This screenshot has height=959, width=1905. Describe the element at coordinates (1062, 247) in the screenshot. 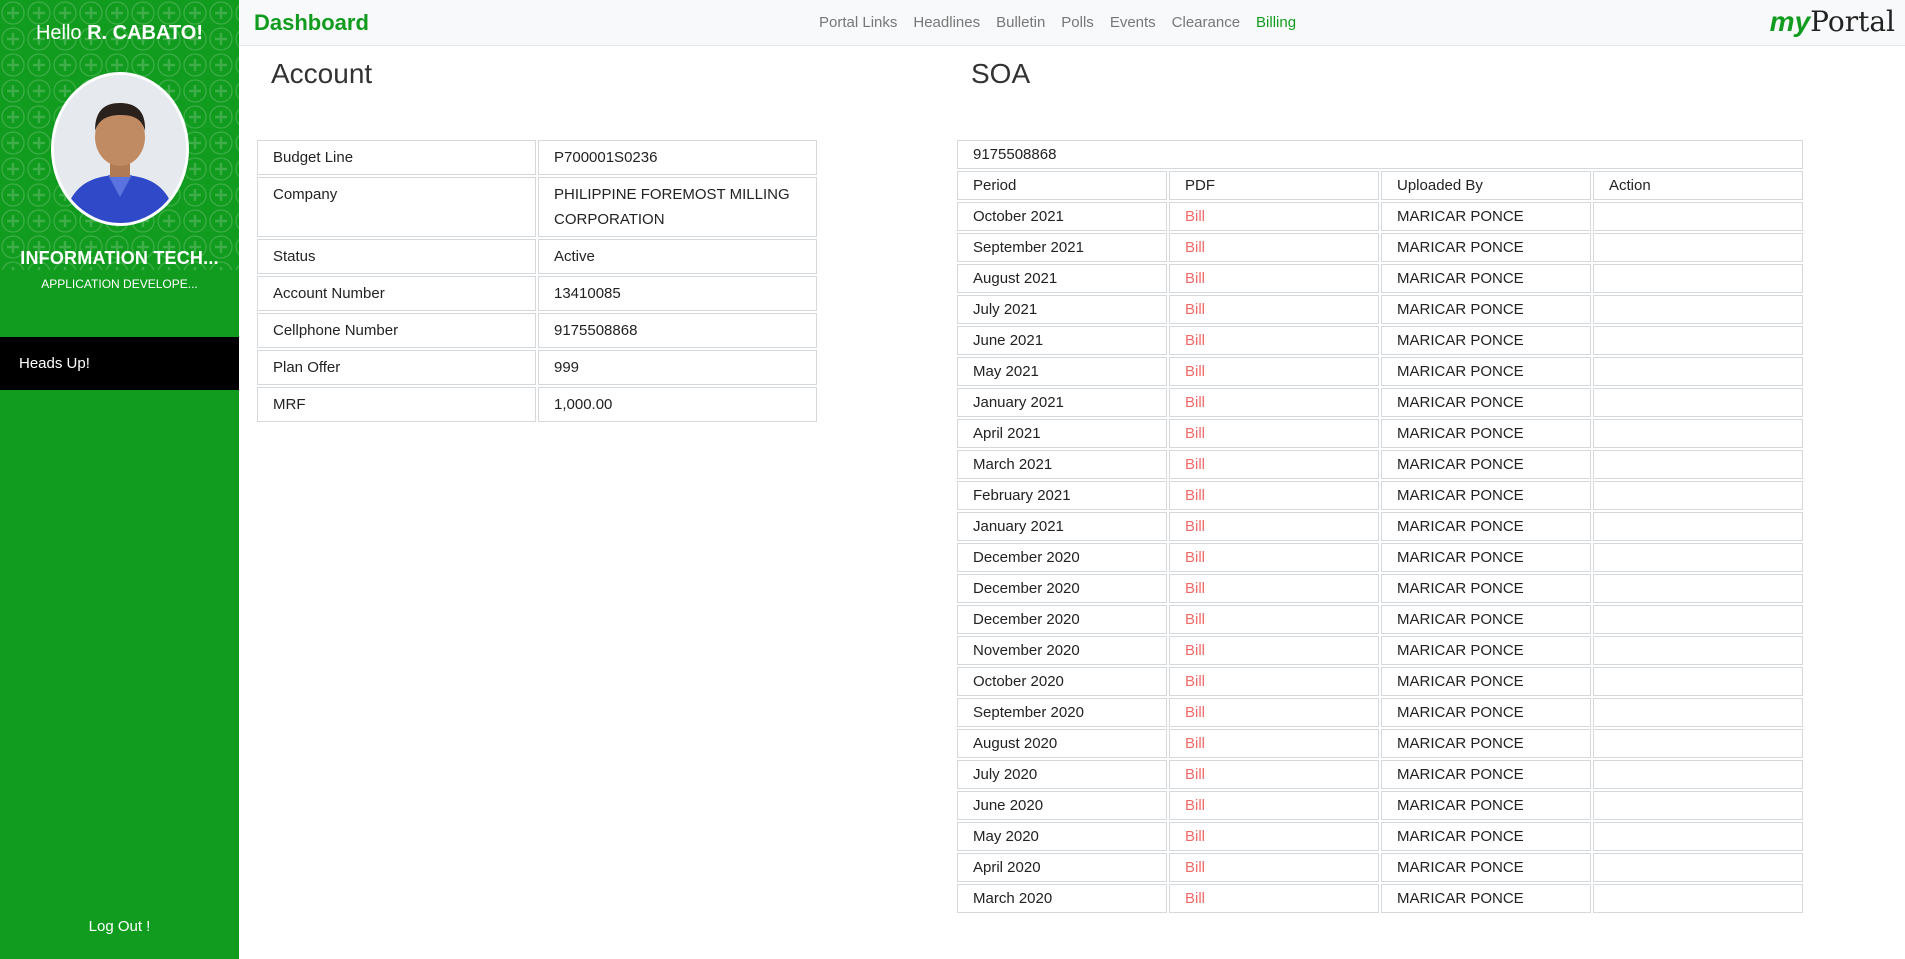

I see `period-cell: September 2021` at that location.